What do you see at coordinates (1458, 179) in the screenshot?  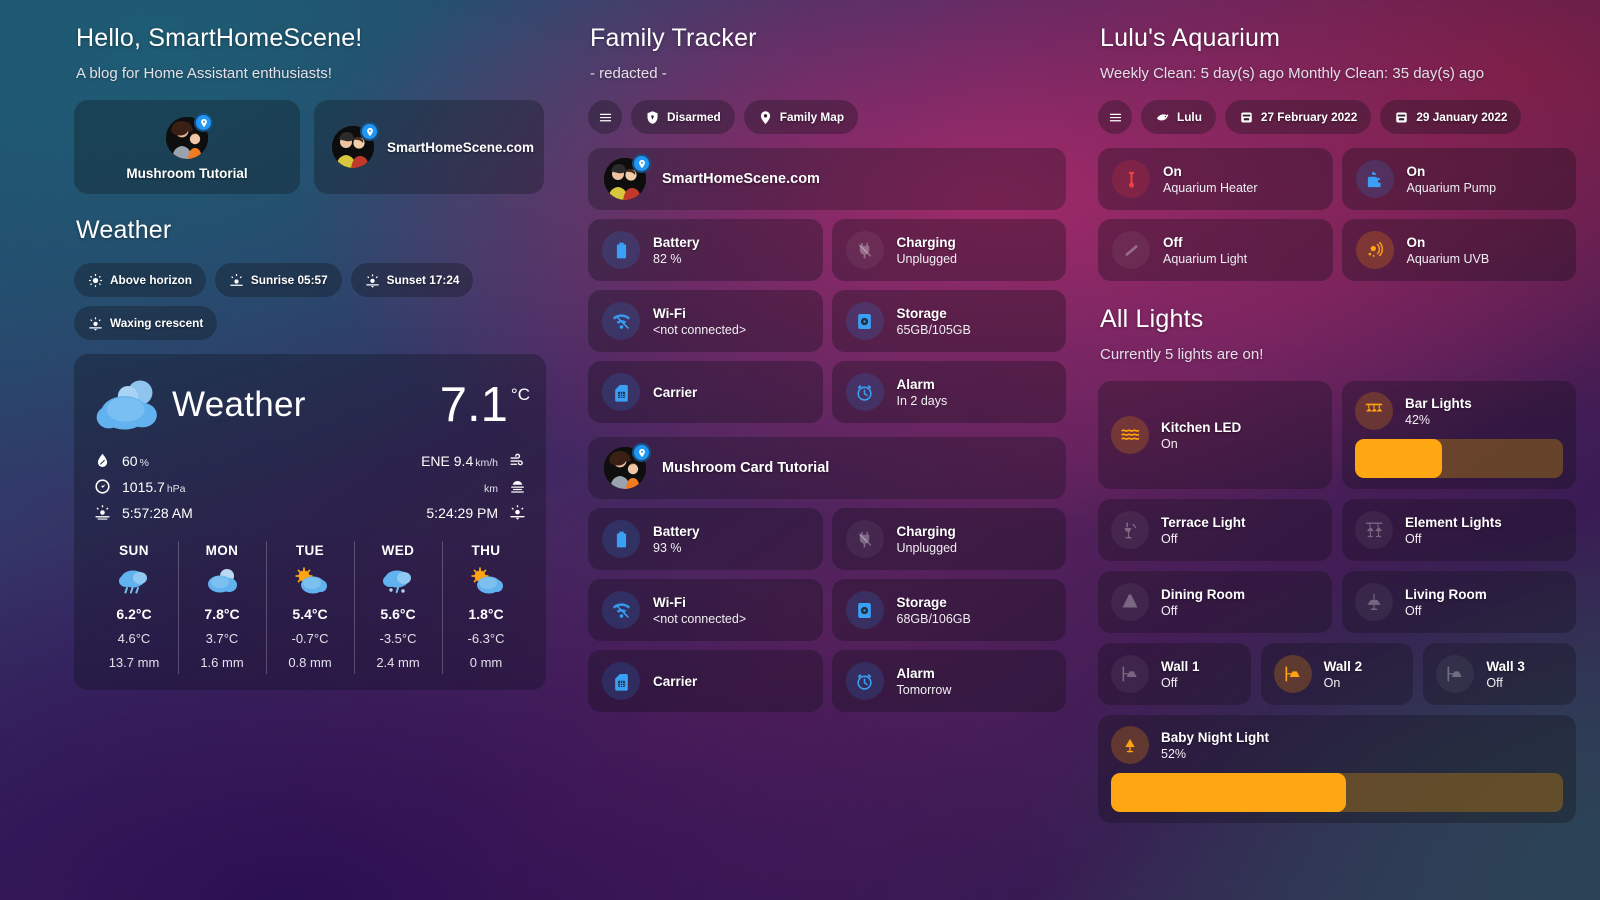 I see `tile-aquarium-pump: On Aquarium Pump` at bounding box center [1458, 179].